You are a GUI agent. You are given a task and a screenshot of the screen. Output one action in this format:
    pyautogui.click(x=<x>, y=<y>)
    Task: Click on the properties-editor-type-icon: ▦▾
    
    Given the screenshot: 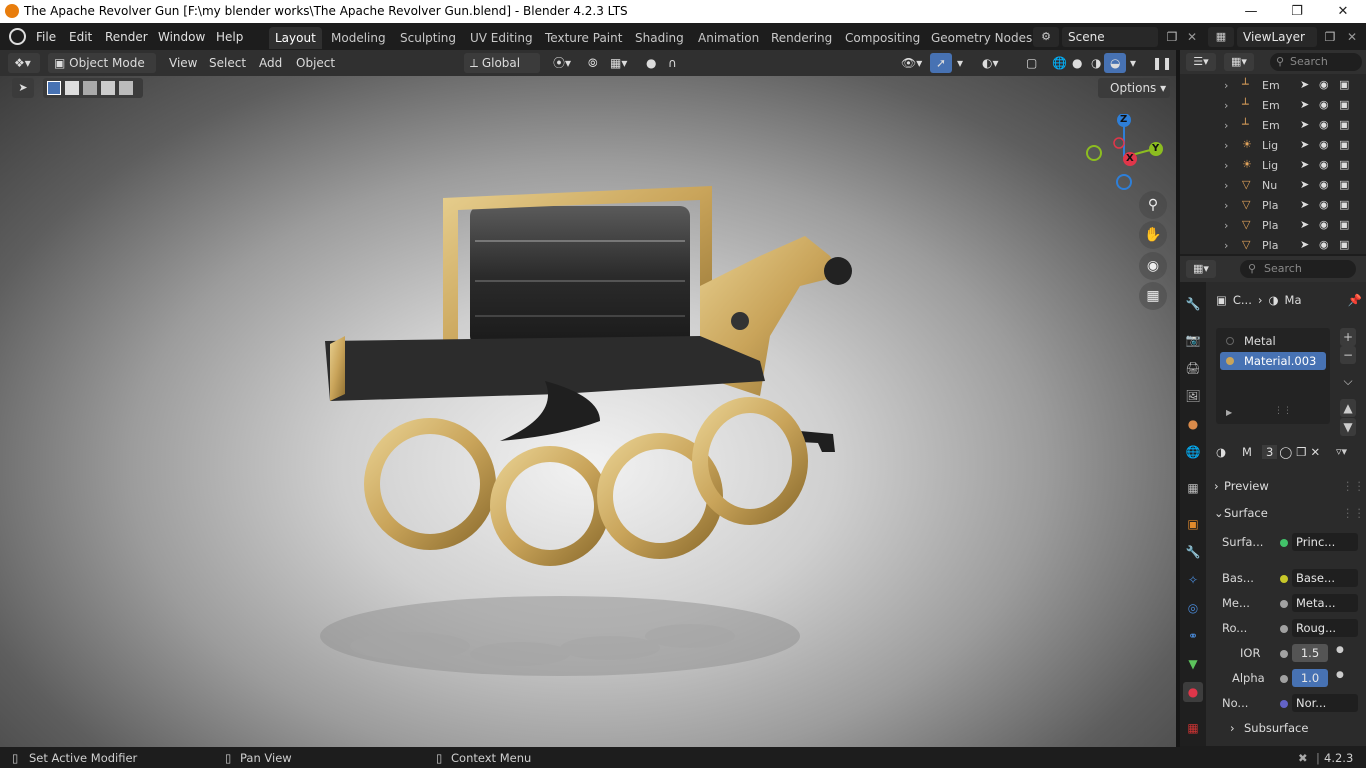 What is the action you would take?
    pyautogui.click(x=1201, y=269)
    